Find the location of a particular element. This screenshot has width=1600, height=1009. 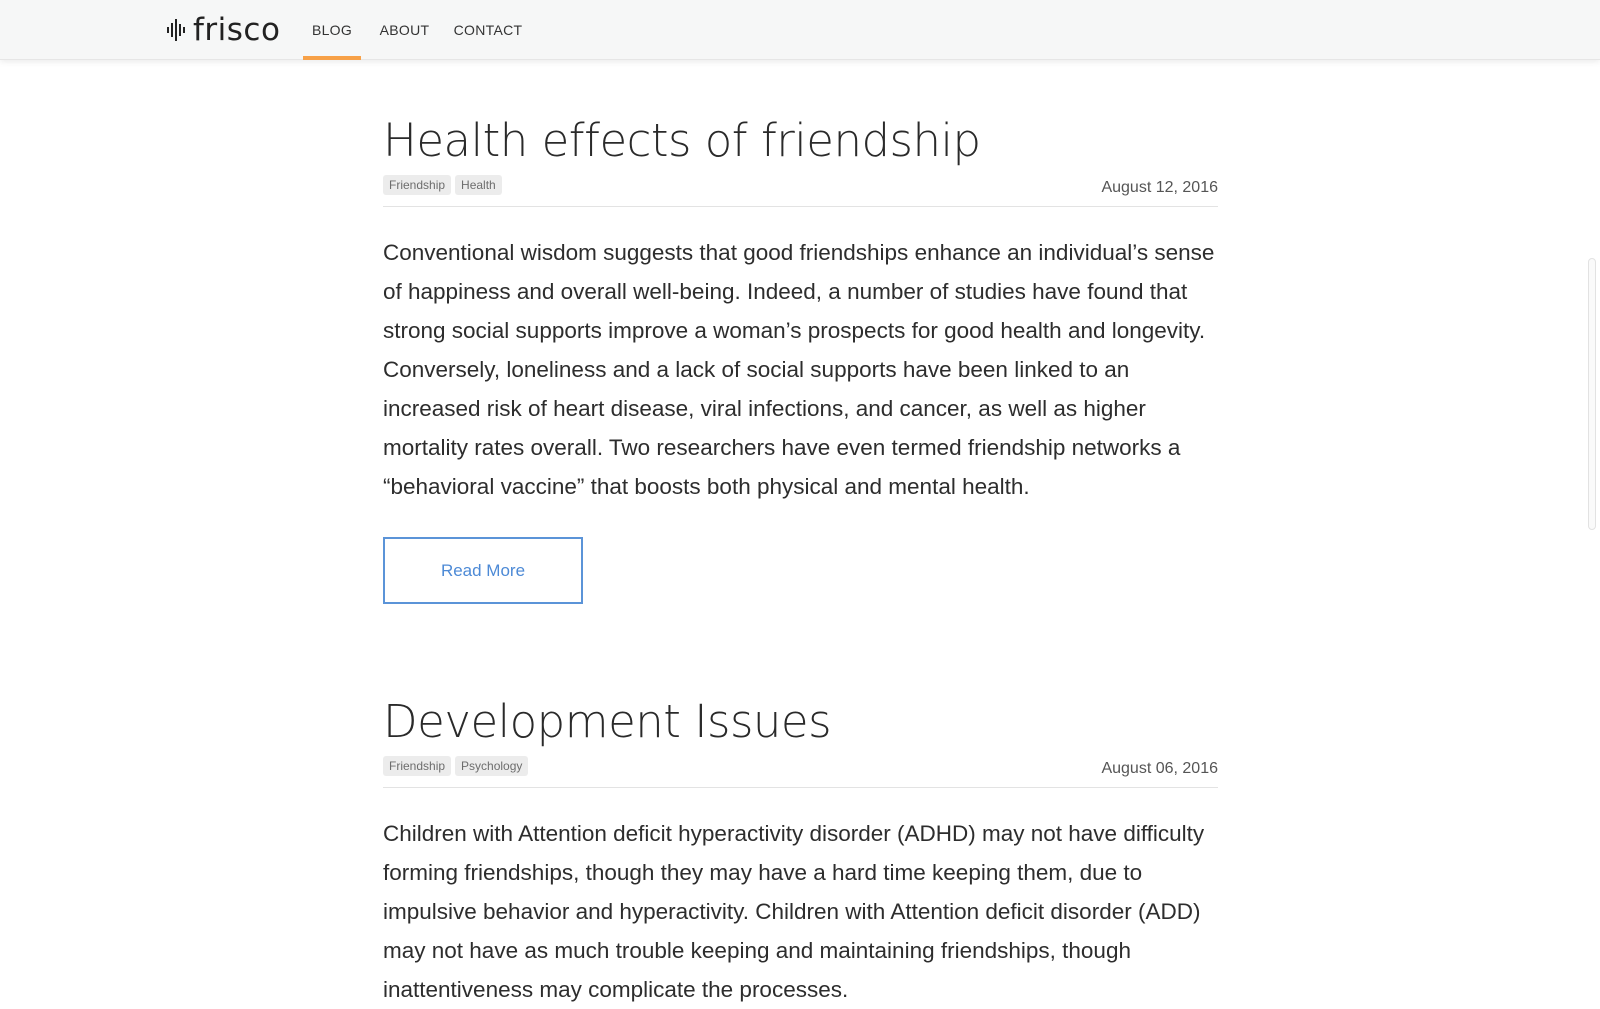

nav-item-about: ABOUT is located at coordinates (404, 30).